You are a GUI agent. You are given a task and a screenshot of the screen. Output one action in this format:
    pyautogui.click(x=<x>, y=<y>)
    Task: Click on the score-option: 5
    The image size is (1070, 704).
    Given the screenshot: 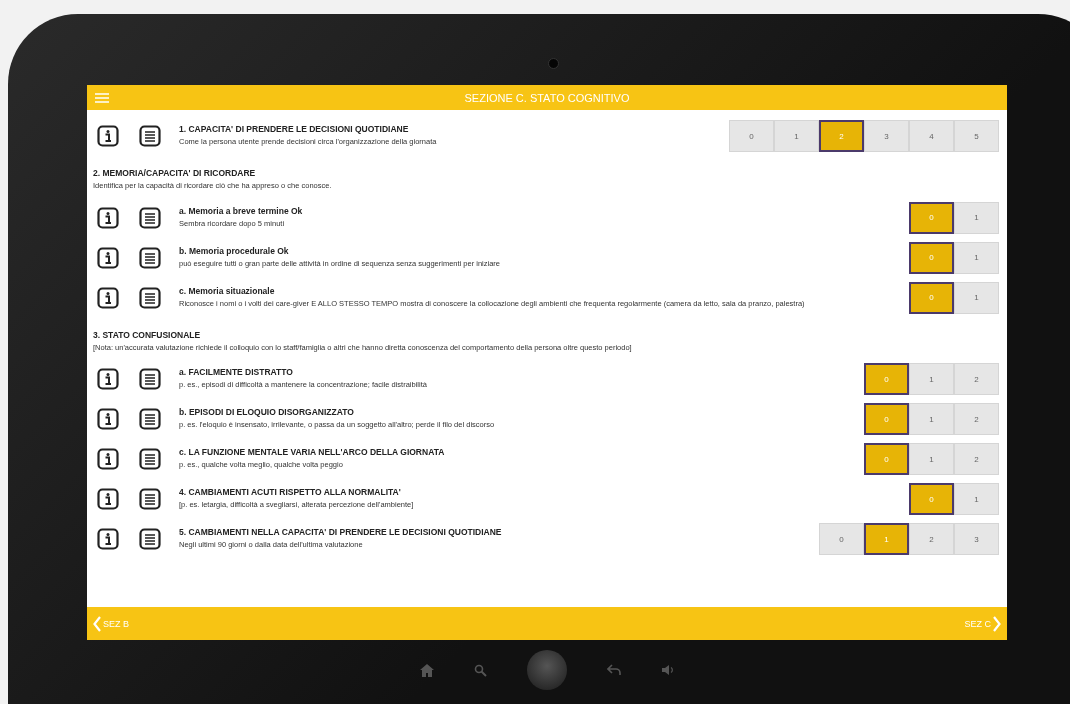 What is the action you would take?
    pyautogui.click(x=976, y=136)
    